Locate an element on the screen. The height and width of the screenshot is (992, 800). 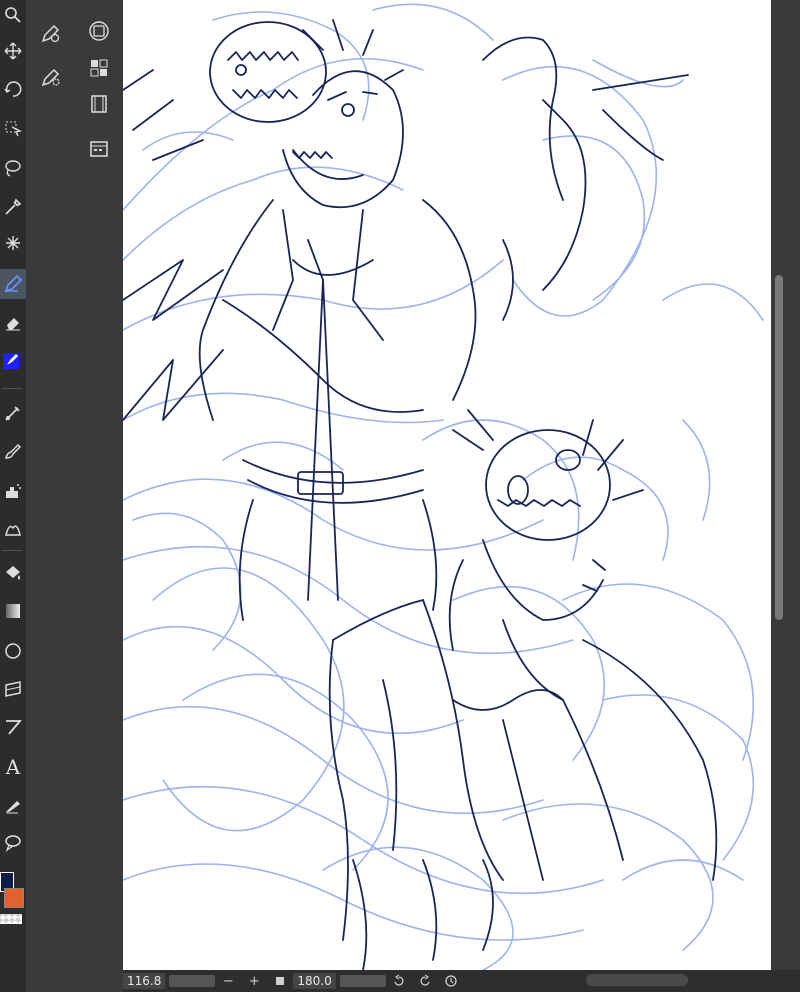
fill-bucket-icon is located at coordinates (13, 573).